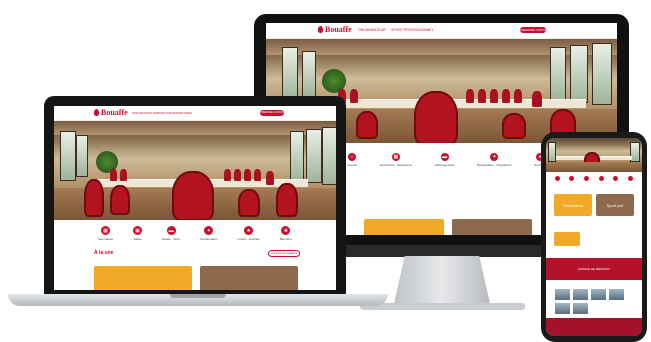  I want to click on category-item: ✦ Restauration · Prestations, so click(494, 160).